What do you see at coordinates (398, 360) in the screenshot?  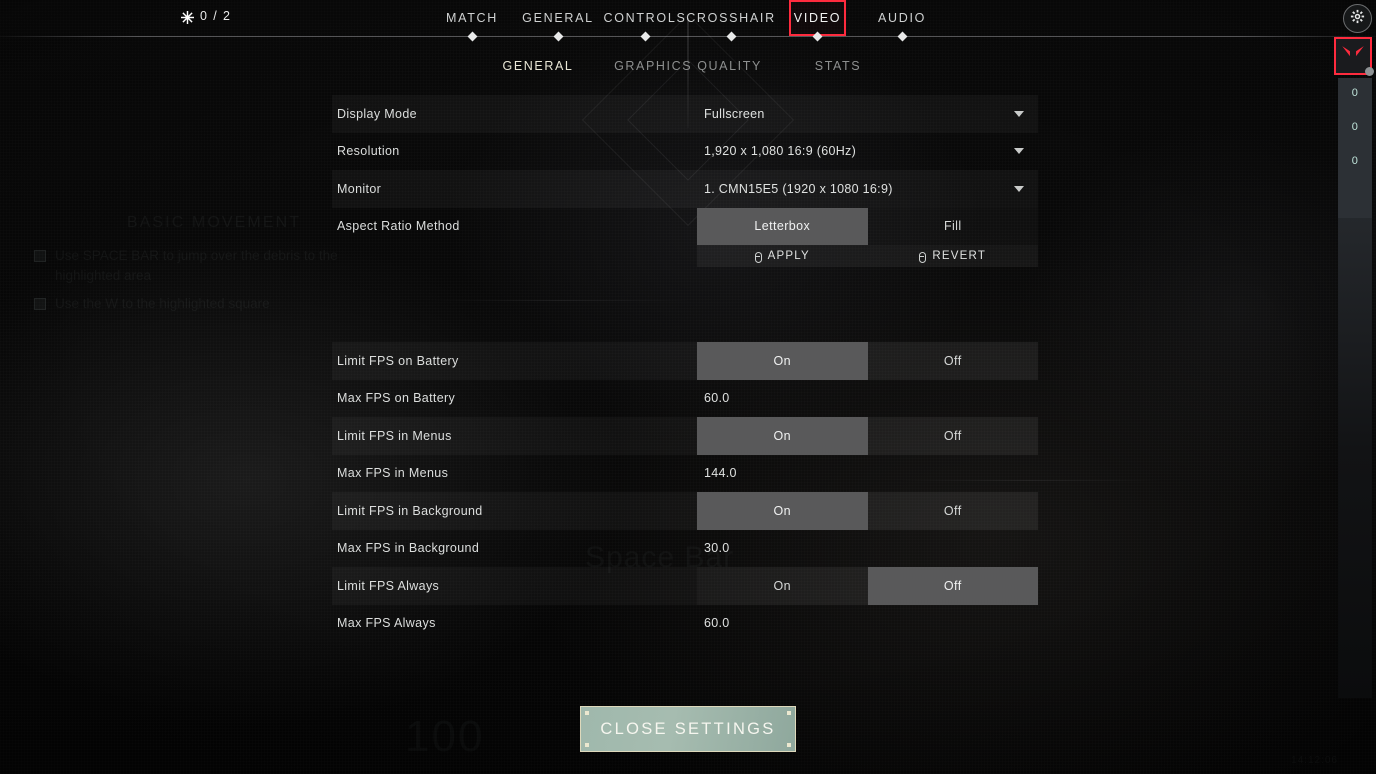 I see `settings-row-label: Limit FPS on Battery` at bounding box center [398, 360].